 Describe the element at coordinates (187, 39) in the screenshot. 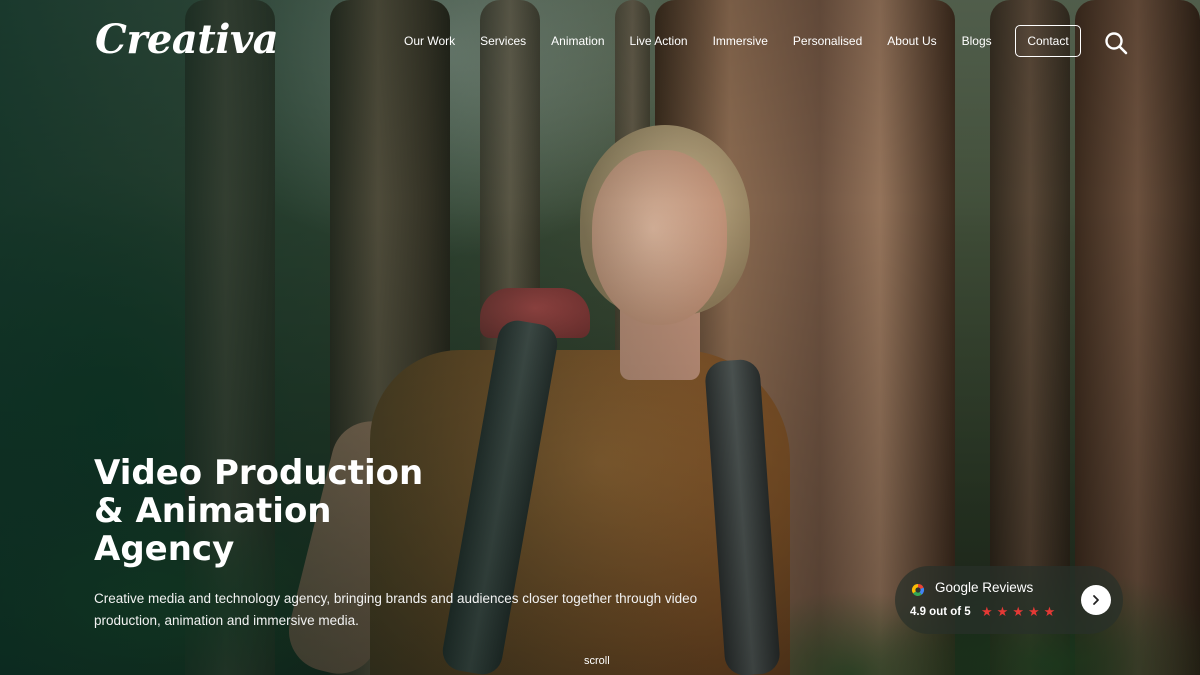

I see `brand-logo: Creativa` at that location.